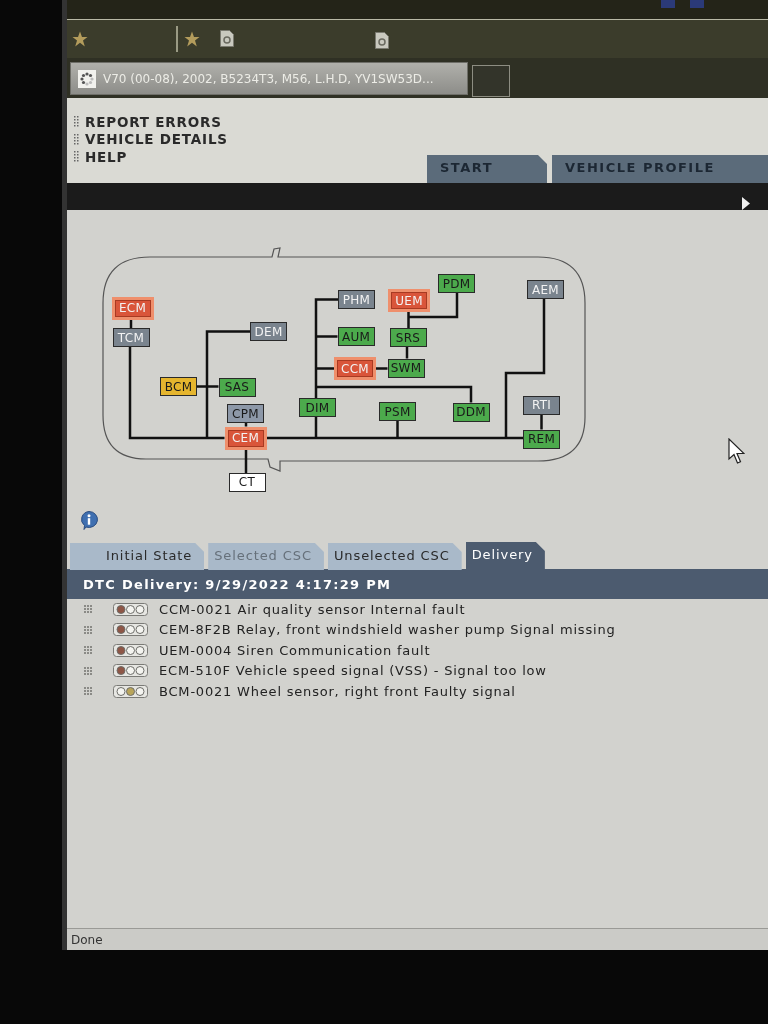 This screenshot has height=1024, width=768. What do you see at coordinates (387, 630) in the screenshot?
I see `dtc-text: CEM-8F2B Relay, front windshield washer pump Signal missing` at bounding box center [387, 630].